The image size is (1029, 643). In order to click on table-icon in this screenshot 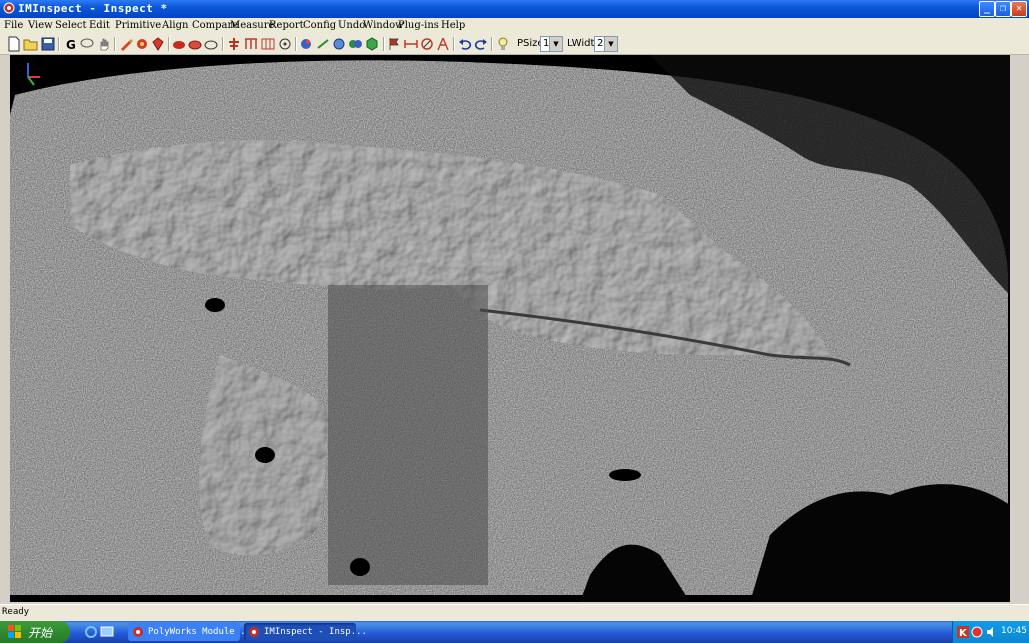, I will do `click(268, 44)`.